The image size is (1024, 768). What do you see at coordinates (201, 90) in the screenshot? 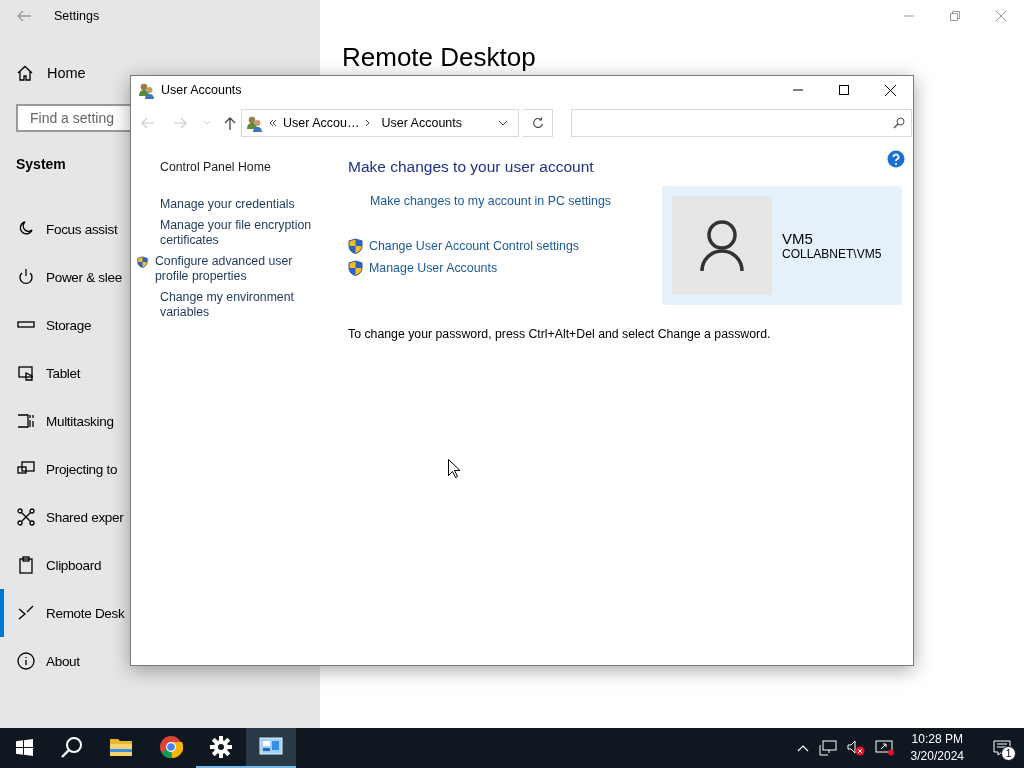
I see `dialog-title: User Accounts` at bounding box center [201, 90].